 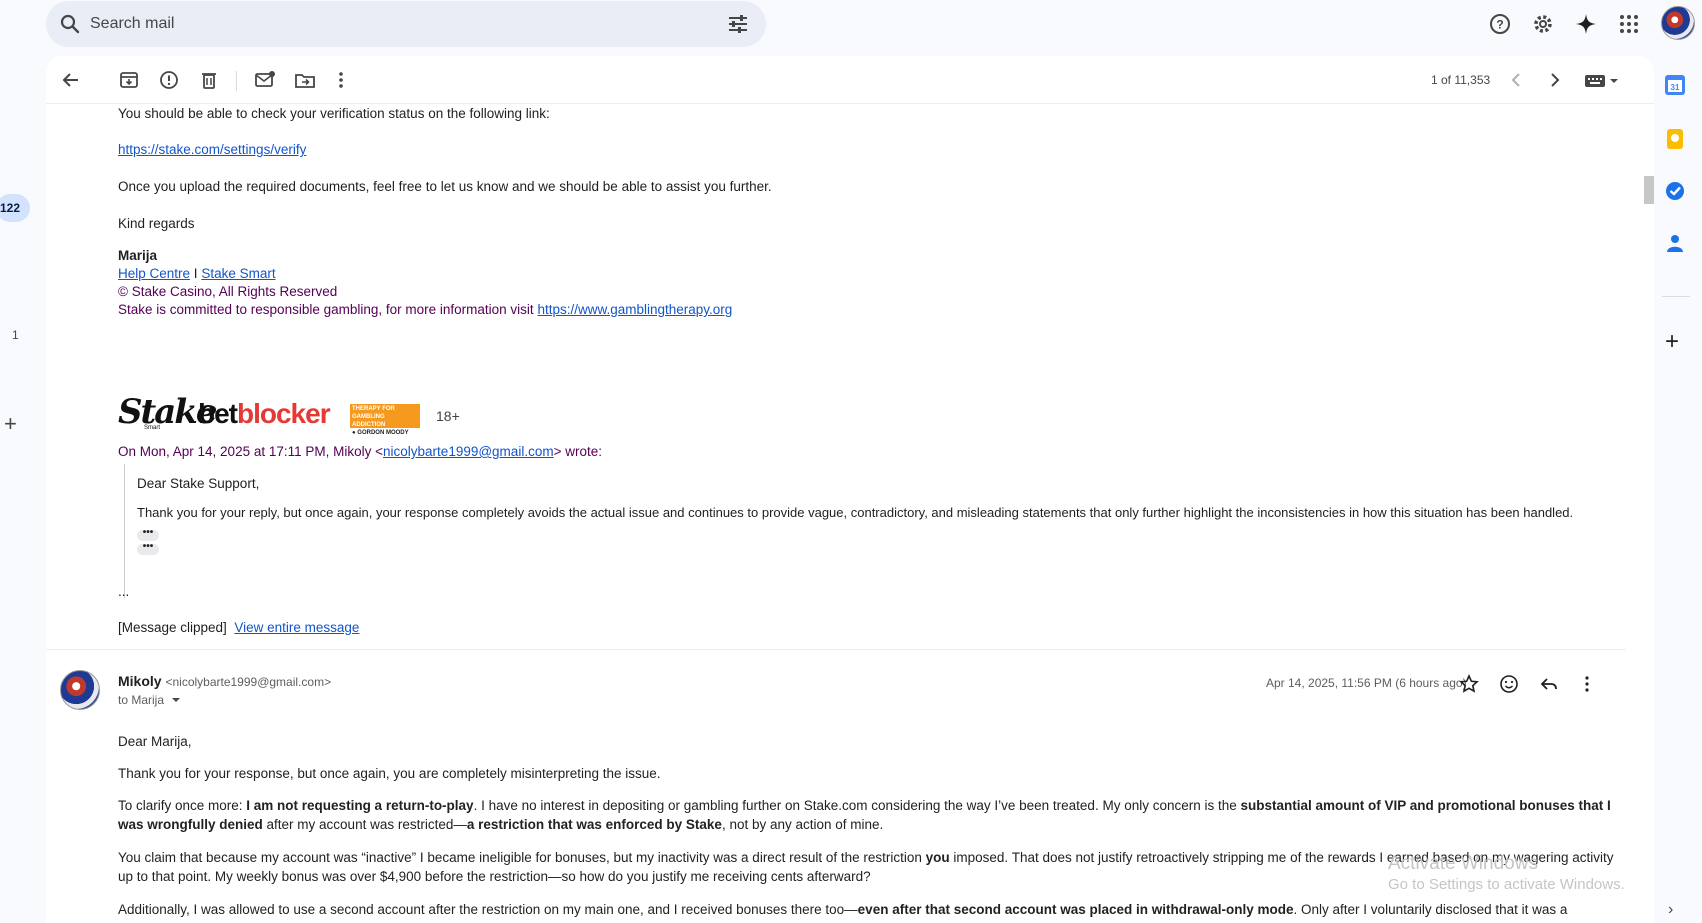 I want to click on gm-line3: ● GORDON MOODY, so click(x=380, y=433).